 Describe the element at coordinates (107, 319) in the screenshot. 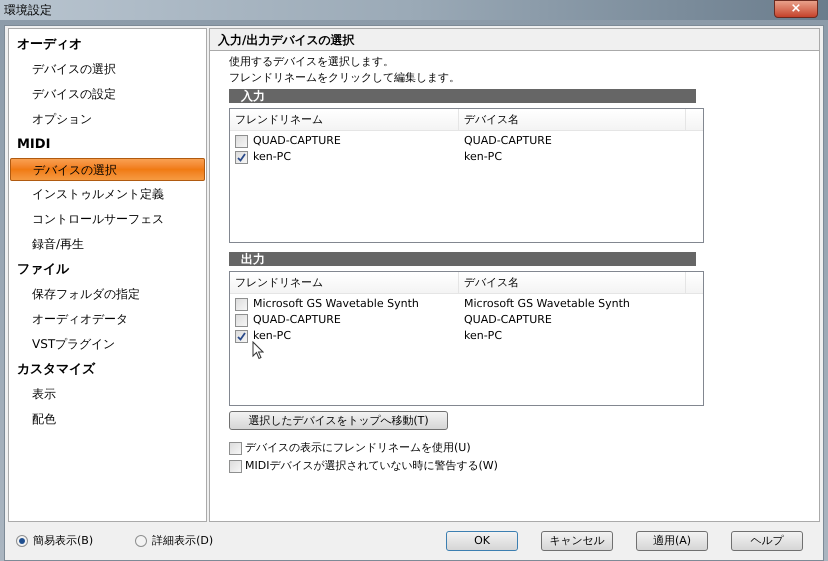

I see `sidebar-item: オーディオデータ` at that location.